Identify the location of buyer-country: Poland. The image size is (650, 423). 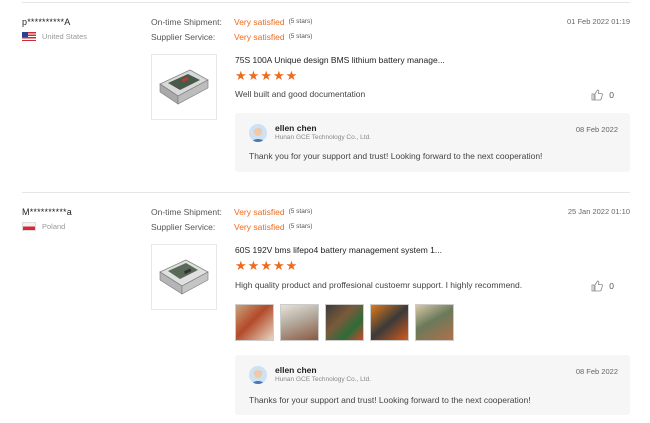
(43, 226).